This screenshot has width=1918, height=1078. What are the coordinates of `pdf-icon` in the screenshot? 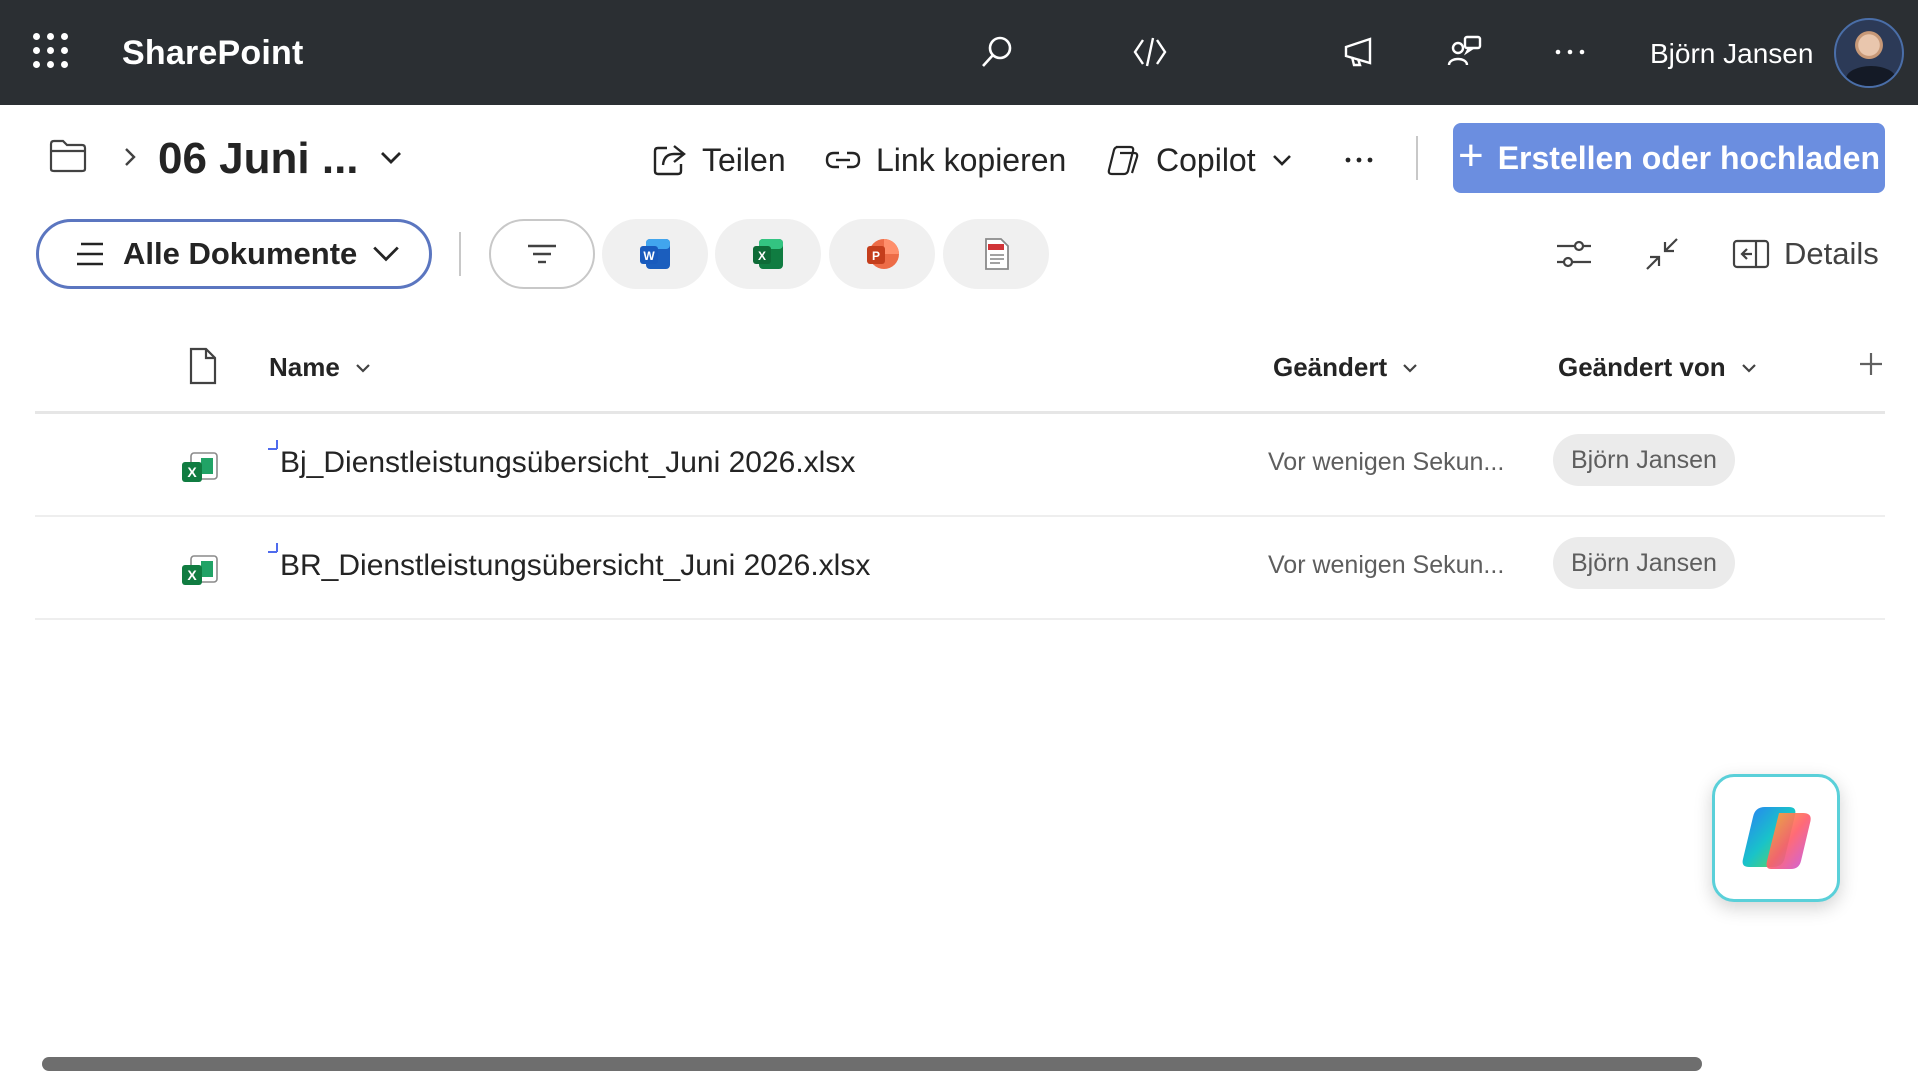 It's located at (997, 254).